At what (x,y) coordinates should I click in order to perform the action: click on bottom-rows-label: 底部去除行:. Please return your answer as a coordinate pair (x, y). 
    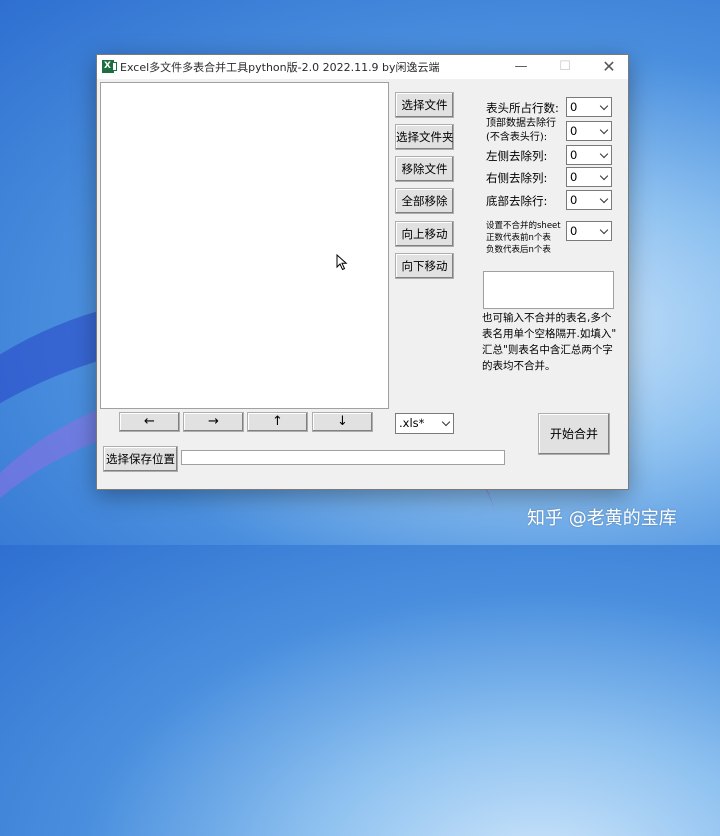
    Looking at the image, I should click on (517, 201).